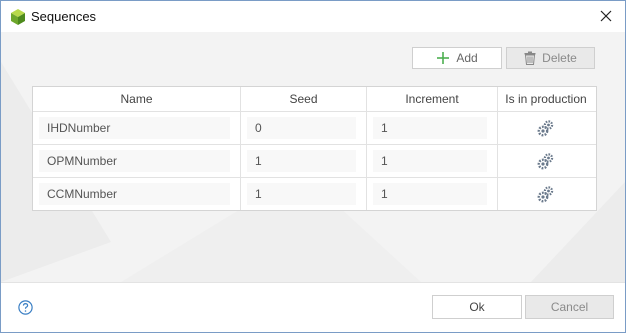 This screenshot has height=333, width=626. I want to click on plus-icon, so click(443, 58).